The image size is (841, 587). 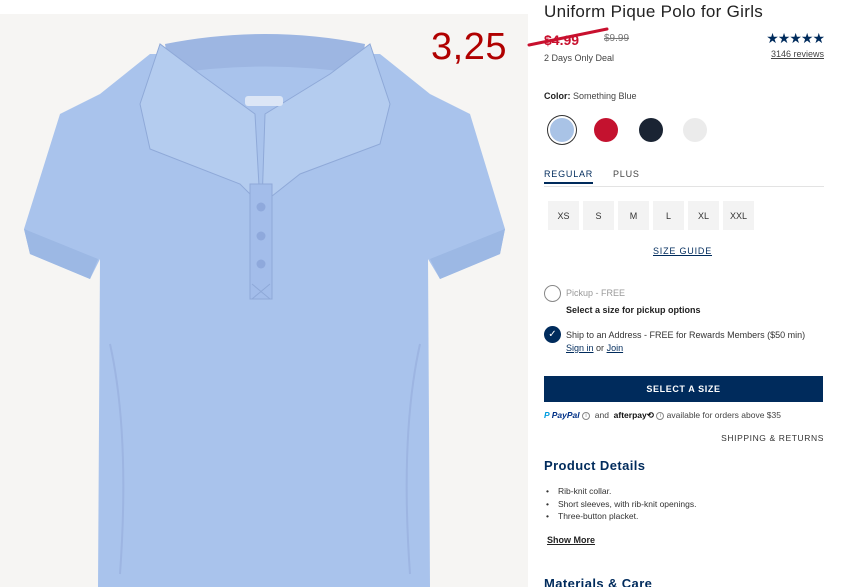 What do you see at coordinates (600, 348) in the screenshot?
I see `ship-or-text: or` at bounding box center [600, 348].